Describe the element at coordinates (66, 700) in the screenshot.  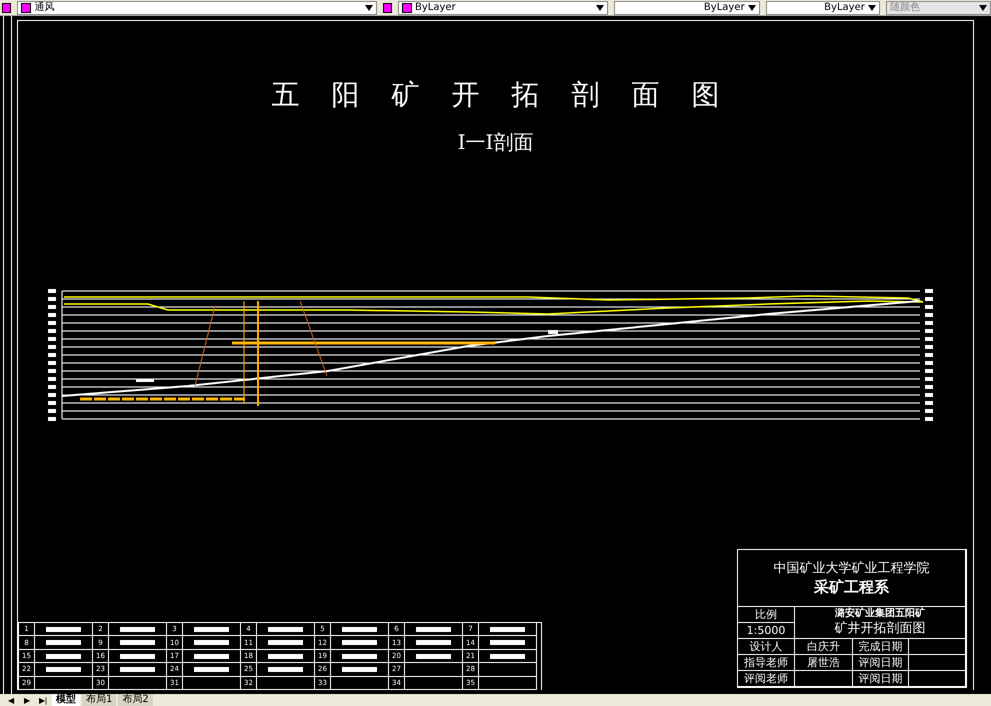
I see `layout-tab: 模型` at that location.